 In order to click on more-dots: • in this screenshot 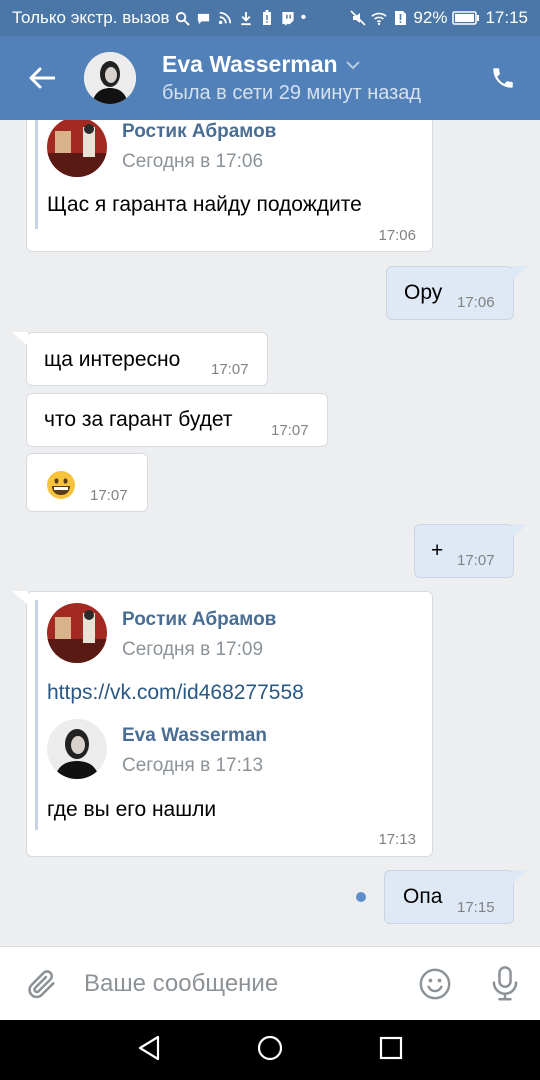, I will do `click(303, 17)`.